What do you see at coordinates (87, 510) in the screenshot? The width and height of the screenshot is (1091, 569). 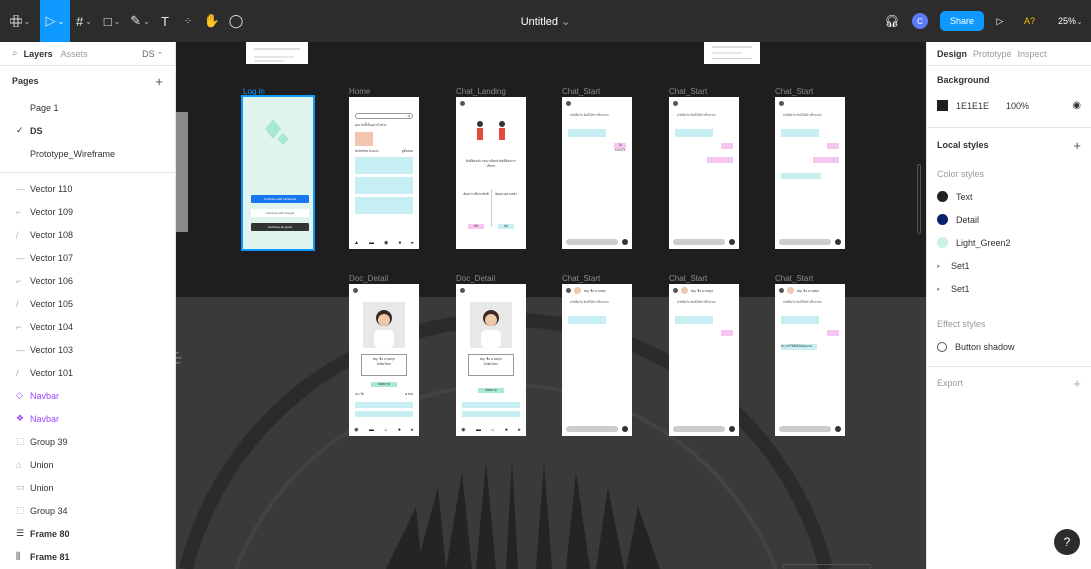 I see `layer-item: ⬚ Group 34` at bounding box center [87, 510].